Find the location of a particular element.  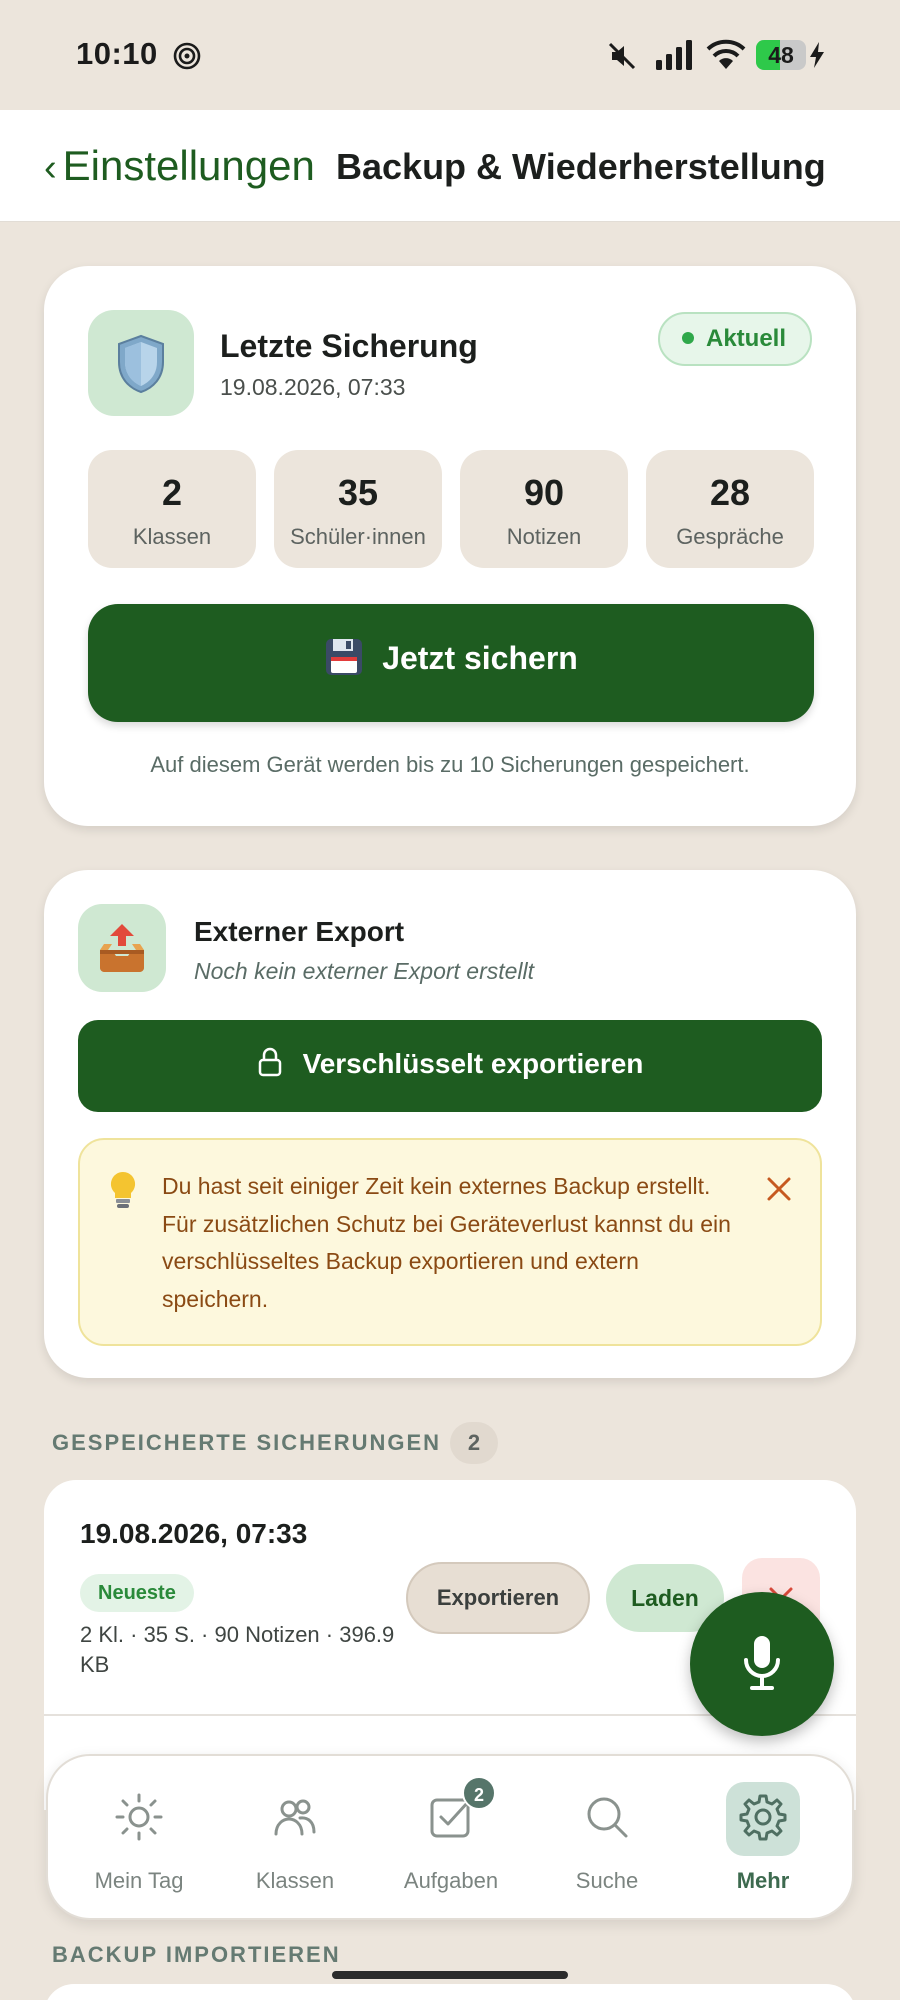

stat-value: 2 is located at coordinates (172, 492).